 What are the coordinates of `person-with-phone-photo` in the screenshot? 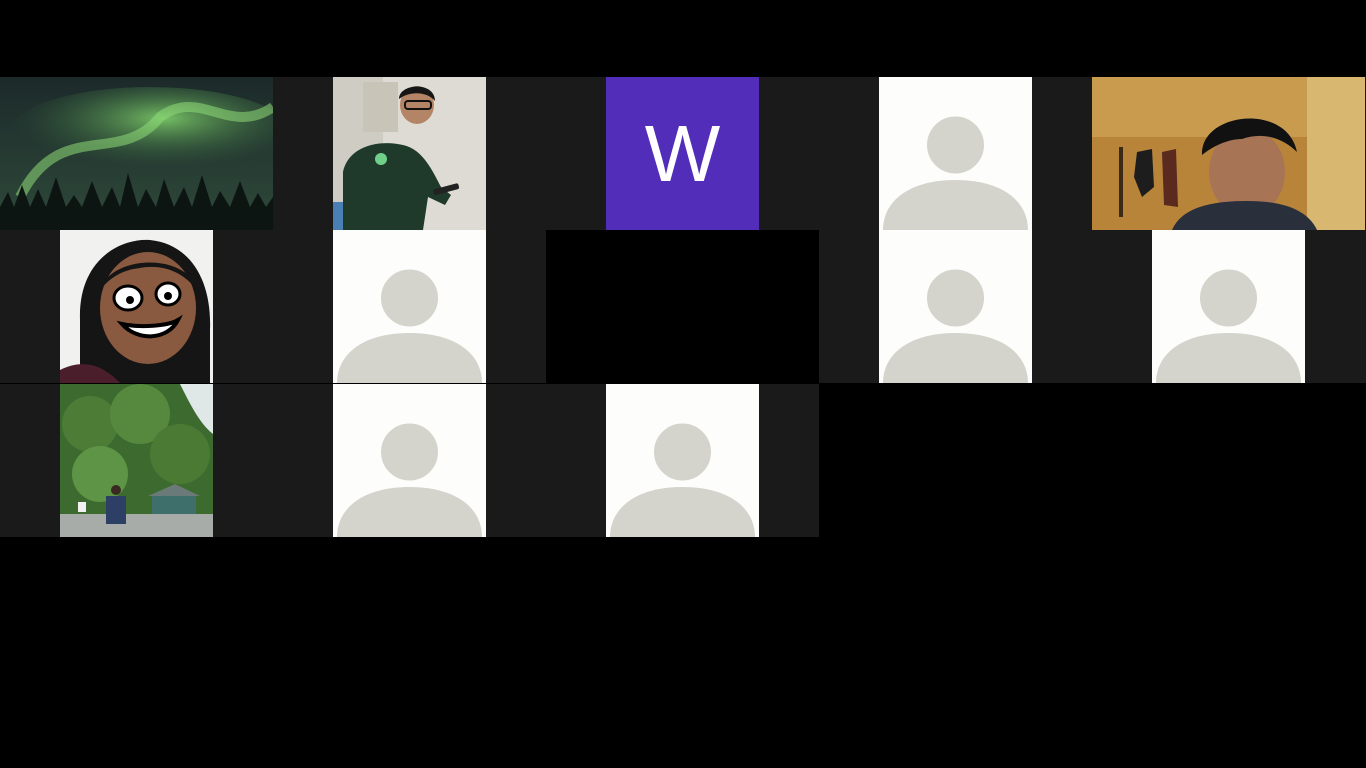 It's located at (409, 153).